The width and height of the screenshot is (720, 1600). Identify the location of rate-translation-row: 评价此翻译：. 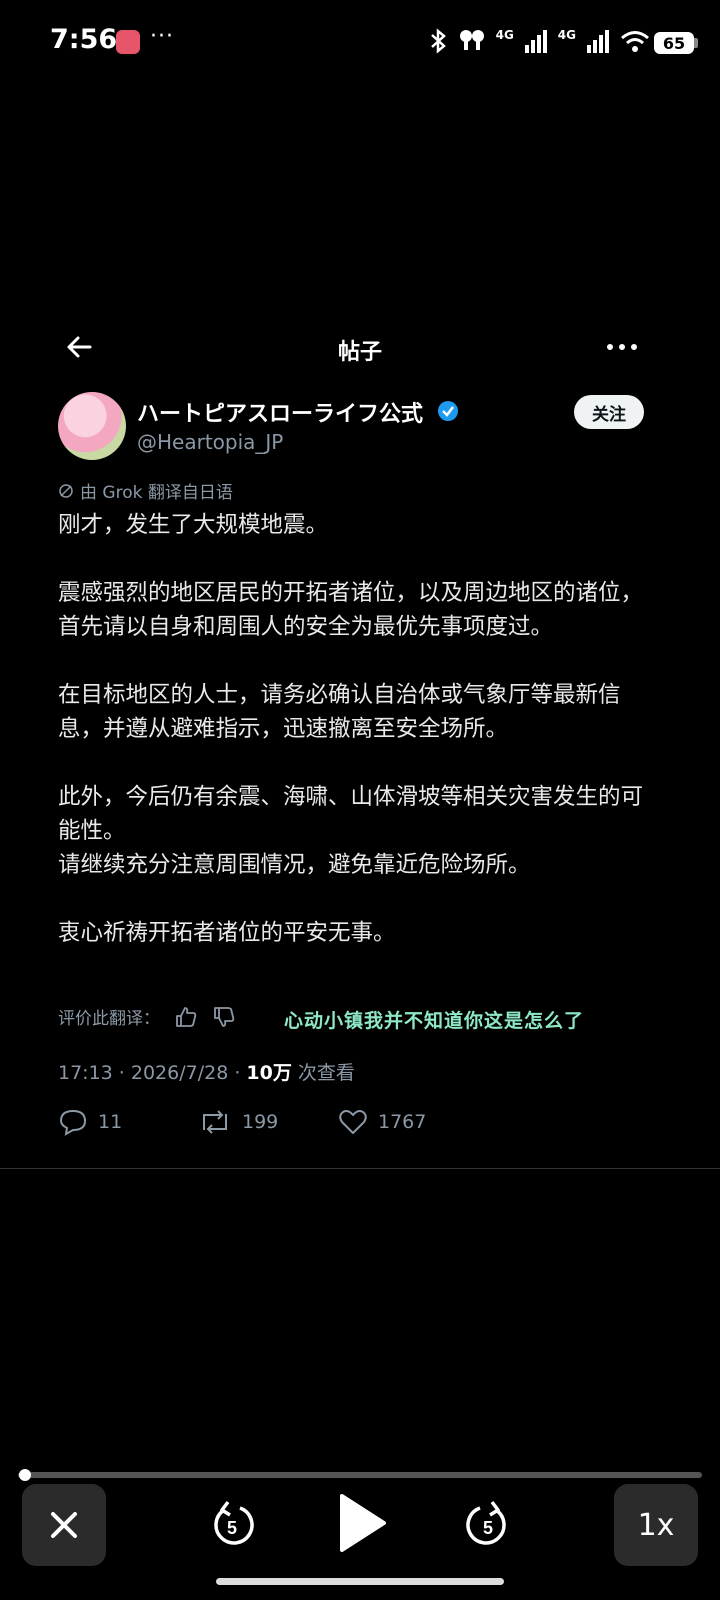
(147, 1016).